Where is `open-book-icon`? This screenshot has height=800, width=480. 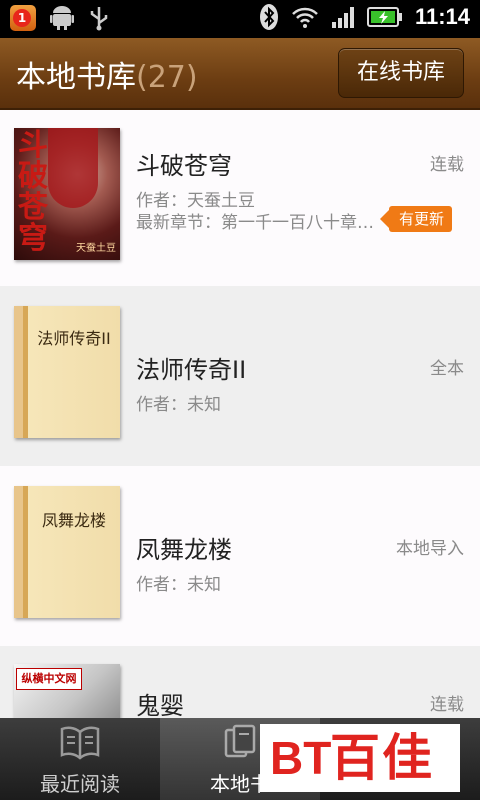
open-book-icon is located at coordinates (80, 743).